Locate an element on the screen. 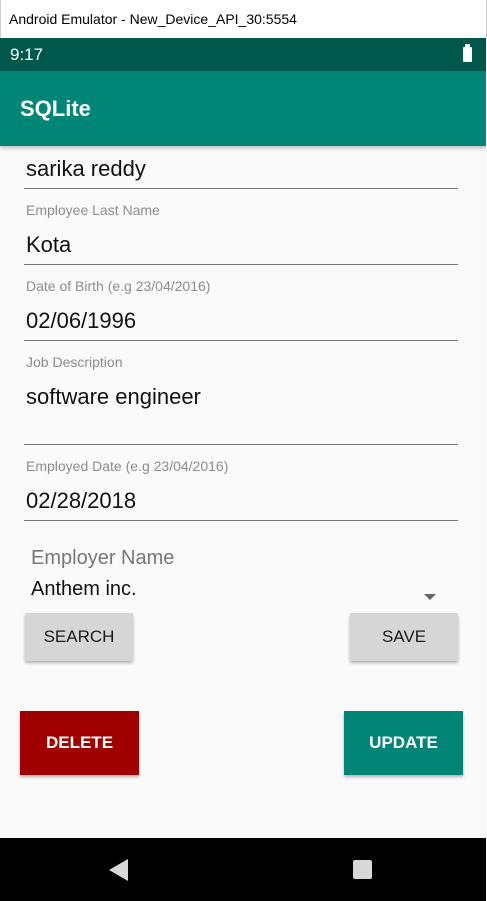 The width and height of the screenshot is (487, 901). recents-icon is located at coordinates (362, 869).